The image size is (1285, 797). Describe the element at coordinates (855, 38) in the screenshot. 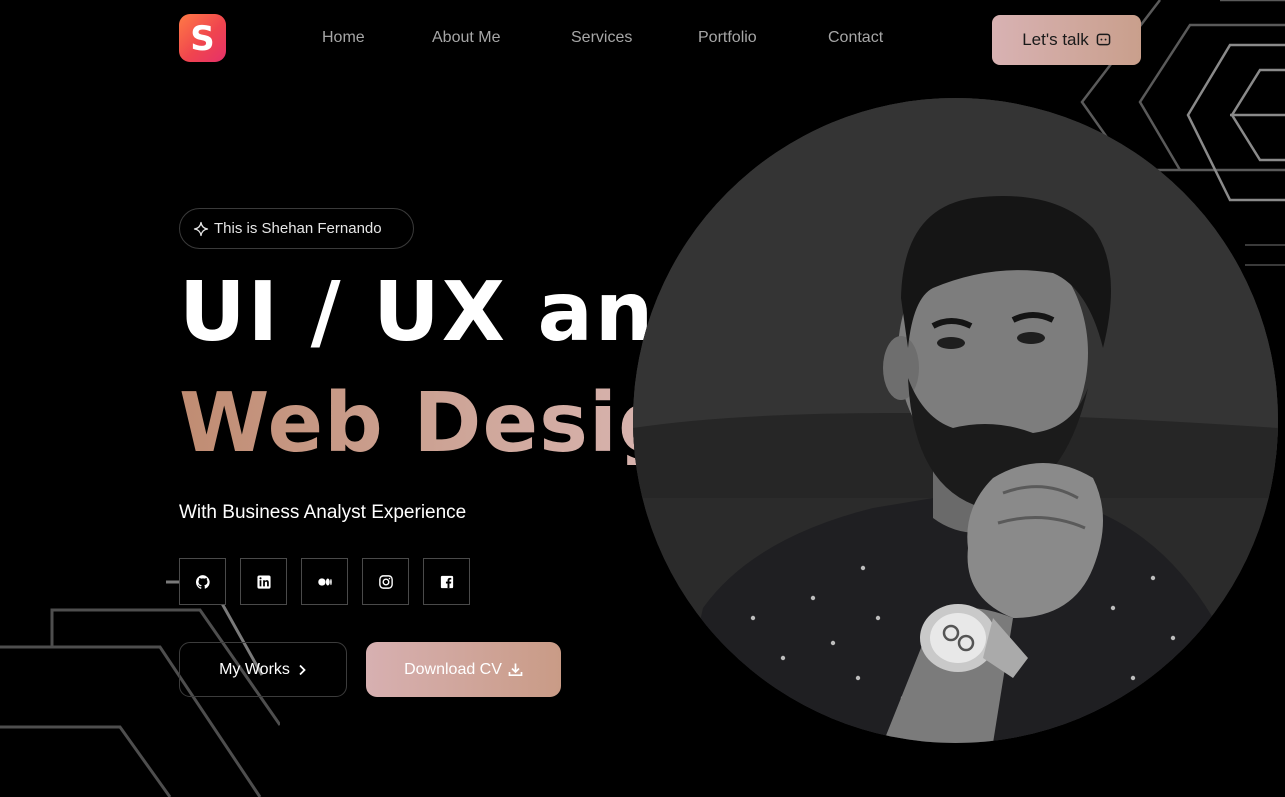

I see `nav-contact: Contact` at that location.